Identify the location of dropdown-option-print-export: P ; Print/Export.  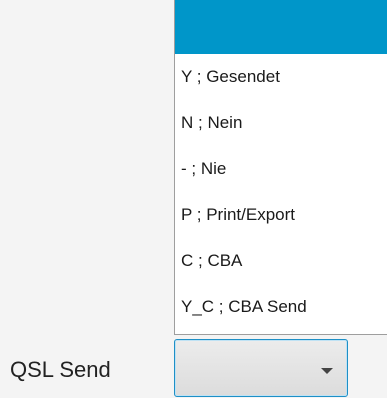
(281, 215).